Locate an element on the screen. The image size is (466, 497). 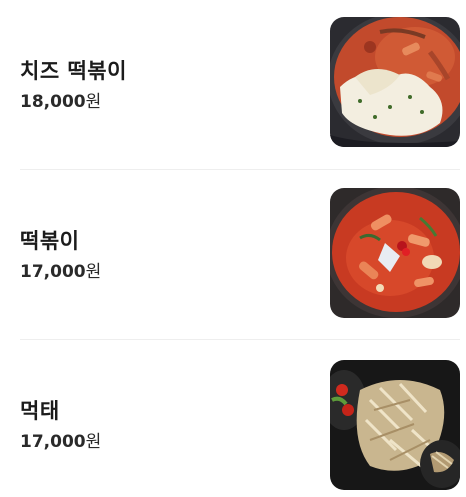
cheese-tteokbokki-photo is located at coordinates (395, 82).